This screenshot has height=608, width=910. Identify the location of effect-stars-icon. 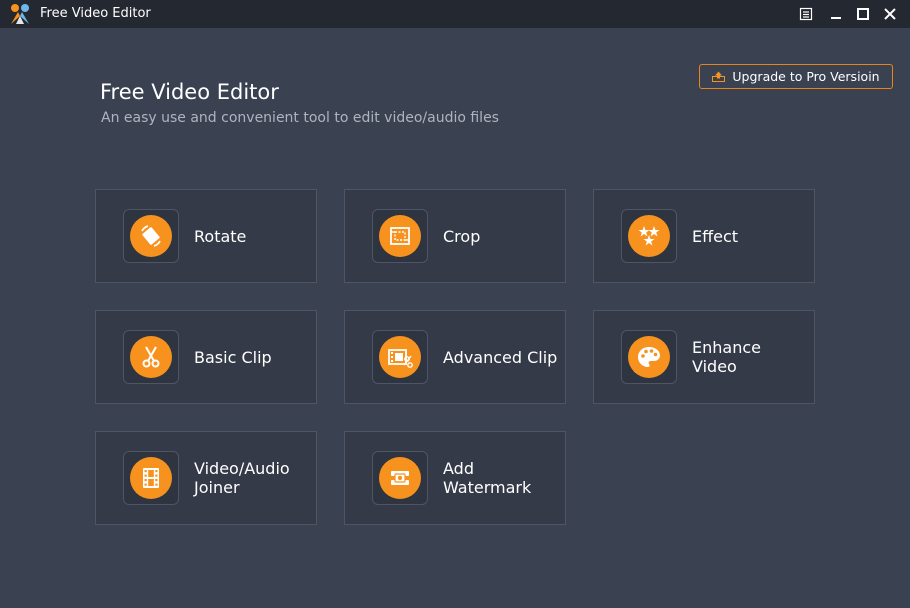
(649, 236).